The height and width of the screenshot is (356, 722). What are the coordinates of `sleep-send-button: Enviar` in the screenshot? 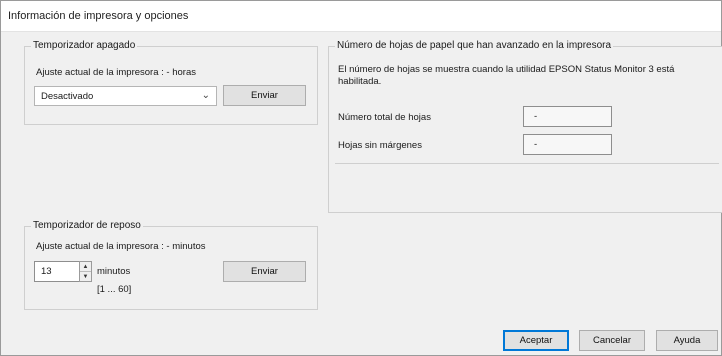 It's located at (264, 271).